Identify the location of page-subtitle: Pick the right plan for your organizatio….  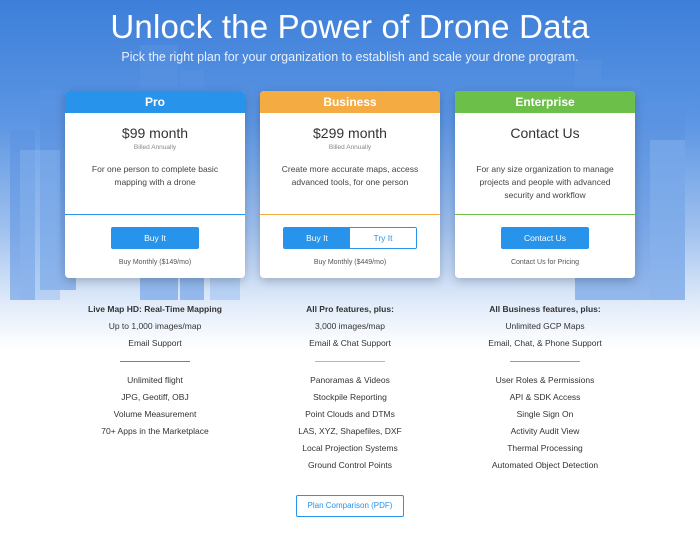
(350, 57).